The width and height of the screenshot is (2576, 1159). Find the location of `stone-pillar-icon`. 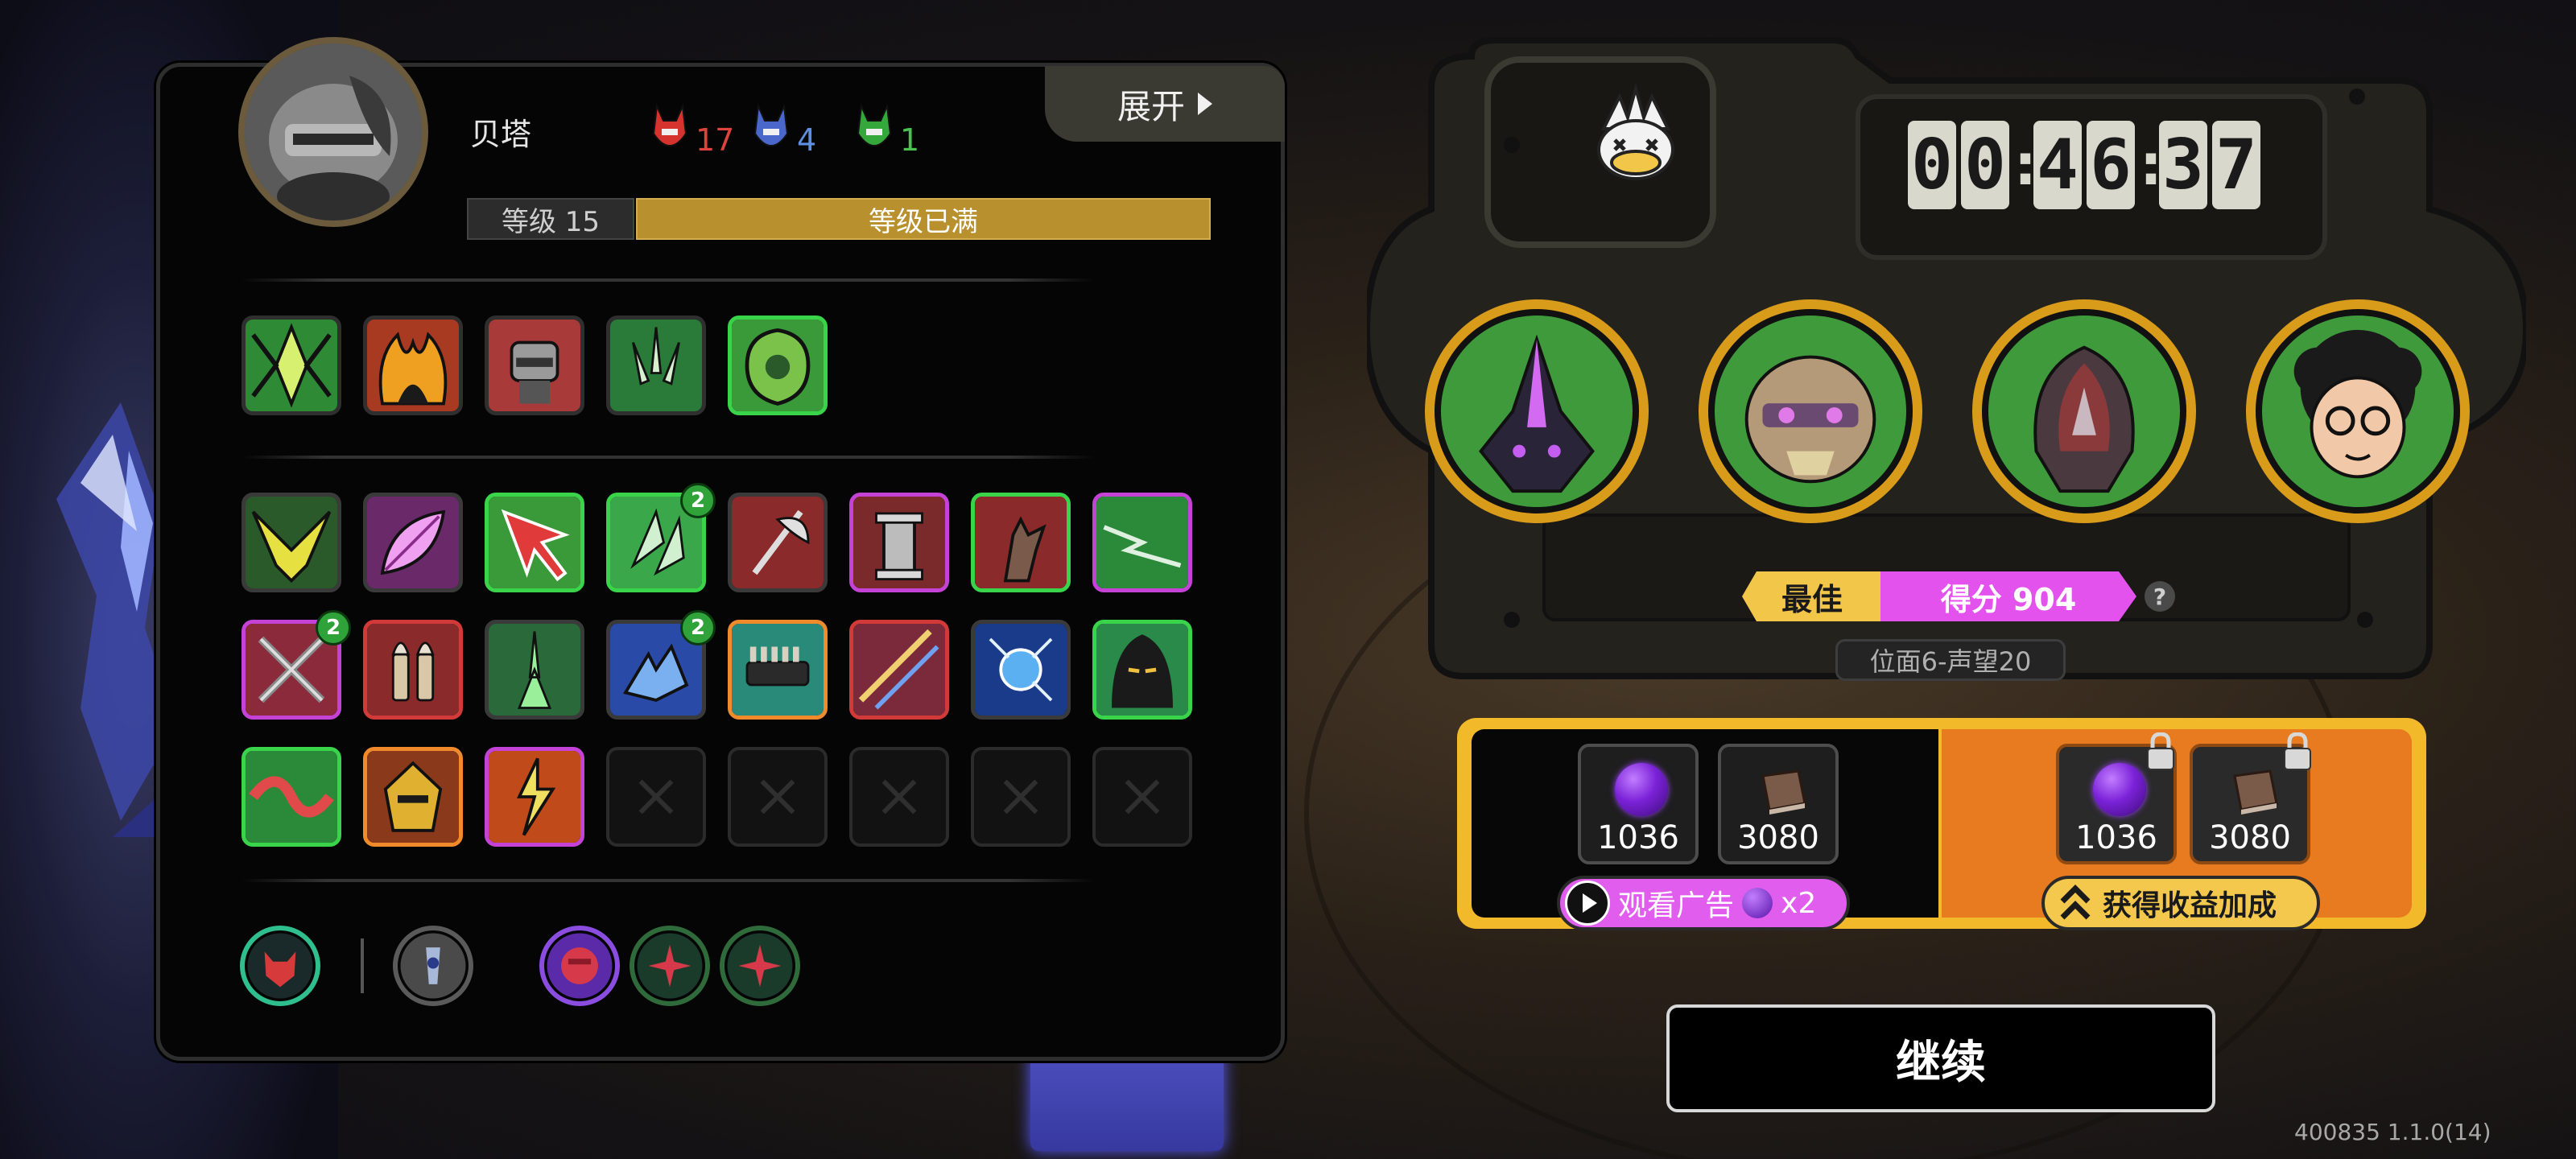

stone-pillar-icon is located at coordinates (899, 542).